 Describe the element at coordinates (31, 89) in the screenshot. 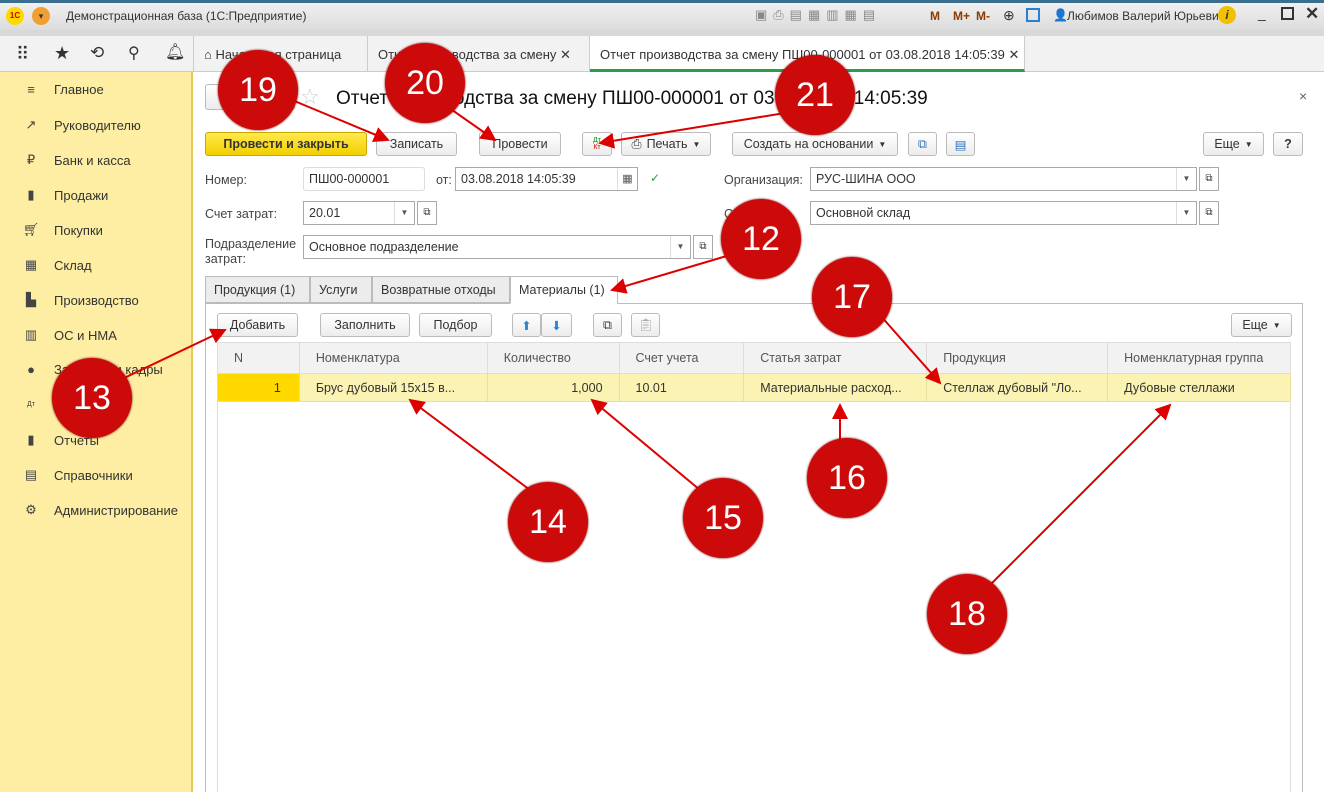

I see `menu-icon: ≡` at that location.